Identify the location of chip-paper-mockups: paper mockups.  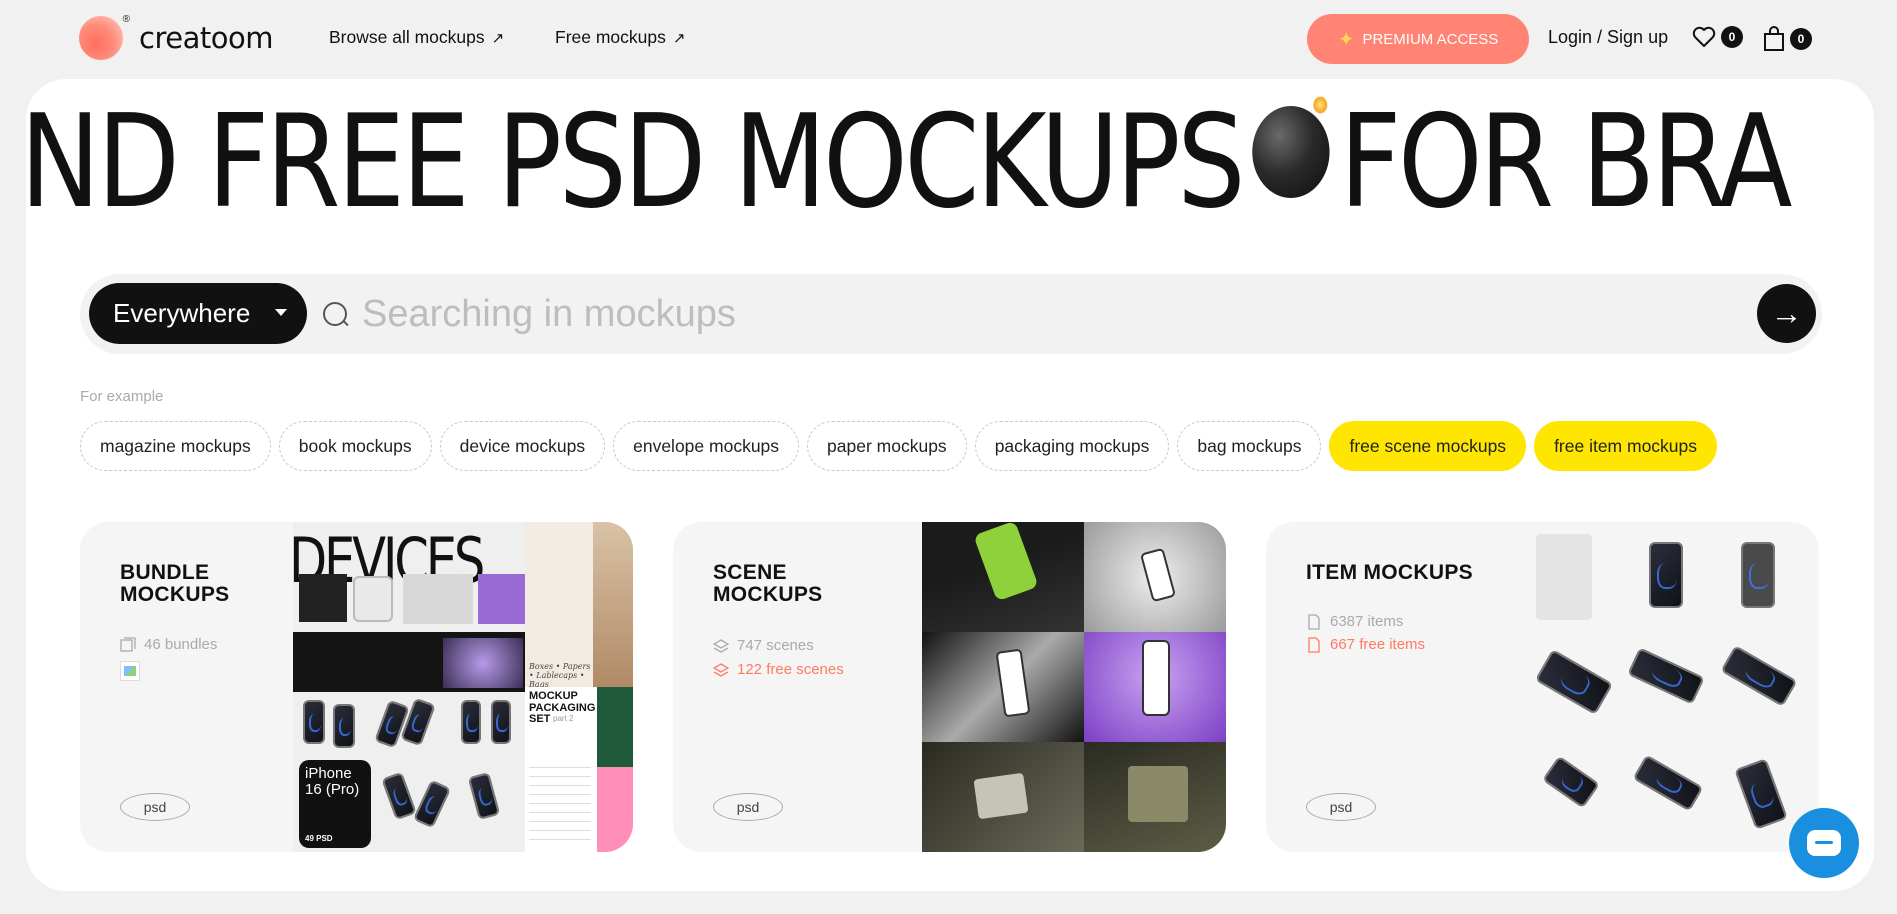
(887, 446).